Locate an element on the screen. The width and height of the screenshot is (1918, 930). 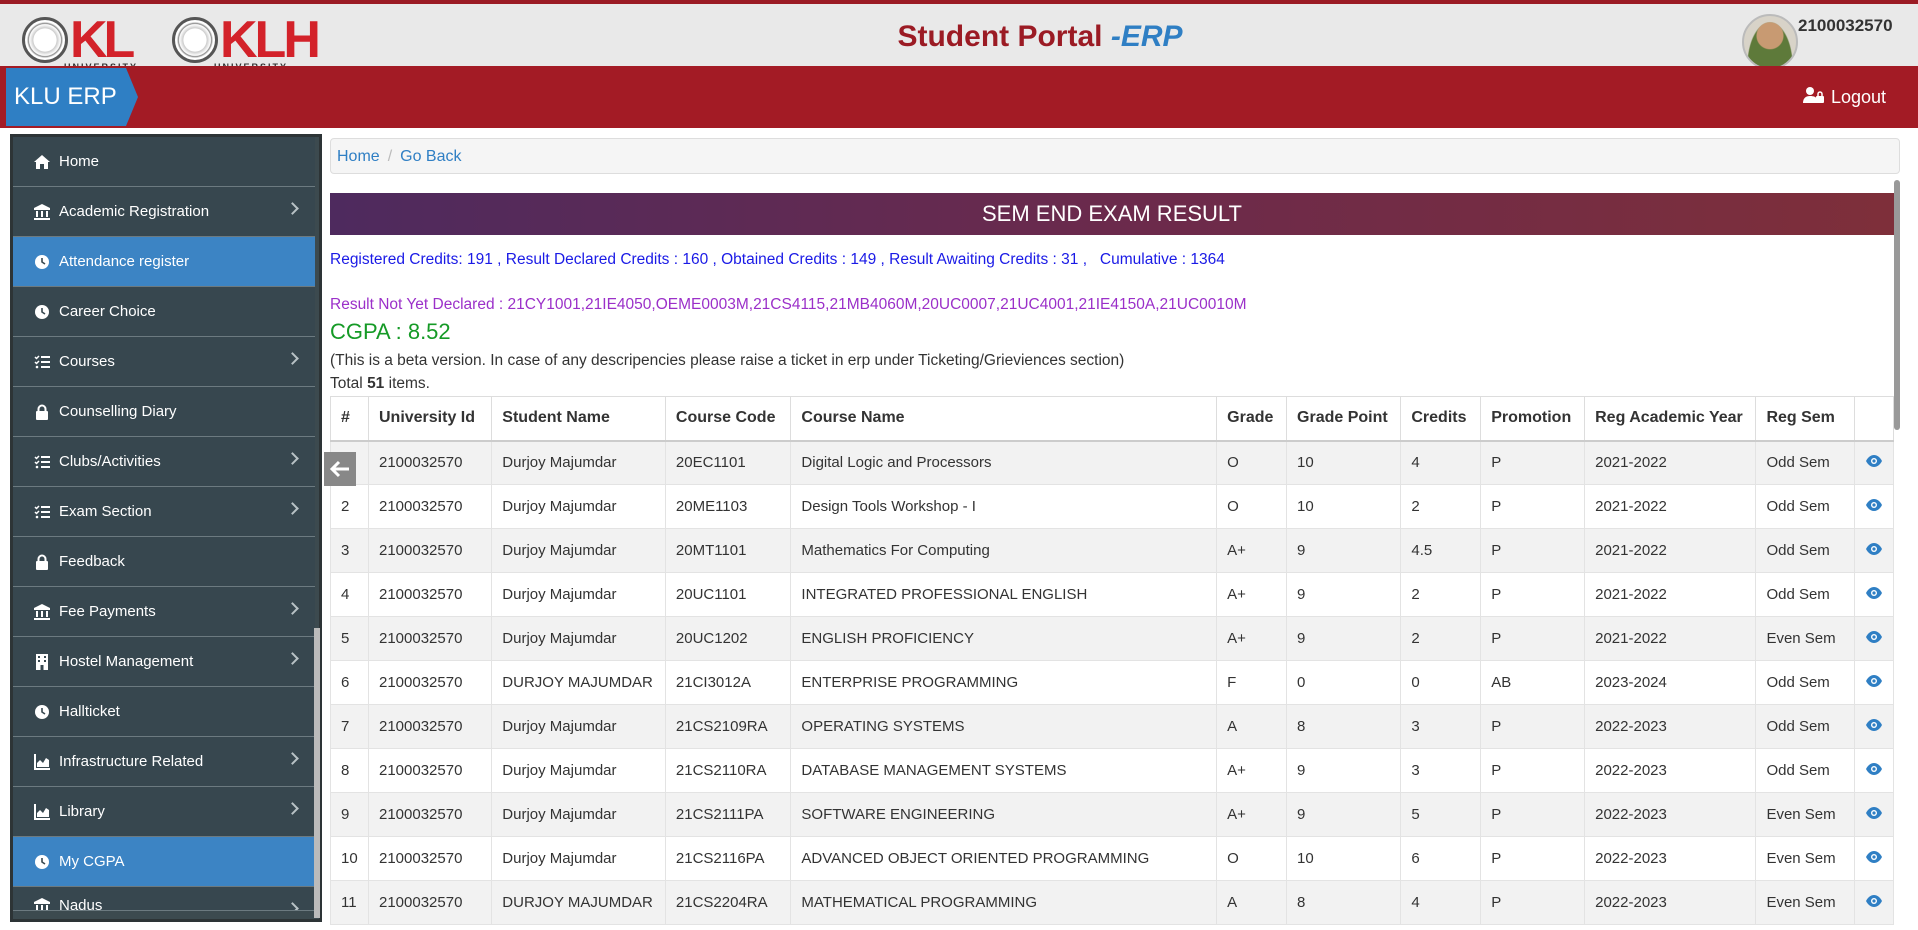
table-cell: ADVANCED OBJECT ORIENTED PROGRAMMING is located at coordinates (1004, 858).